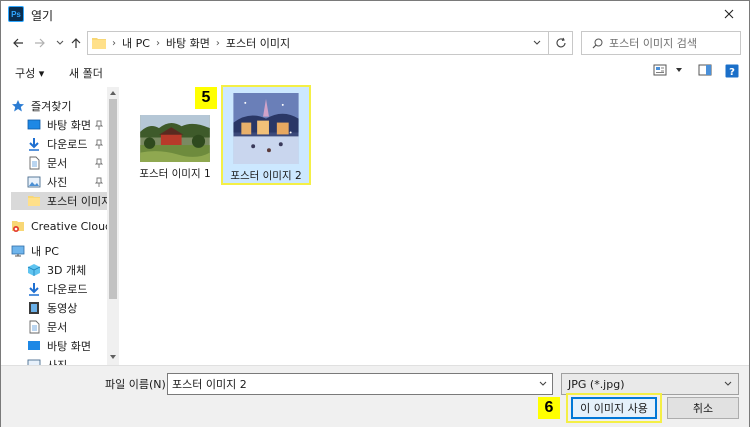 Image resolution: width=750 pixels, height=427 pixels. I want to click on step-badge-5: 5, so click(206, 98).